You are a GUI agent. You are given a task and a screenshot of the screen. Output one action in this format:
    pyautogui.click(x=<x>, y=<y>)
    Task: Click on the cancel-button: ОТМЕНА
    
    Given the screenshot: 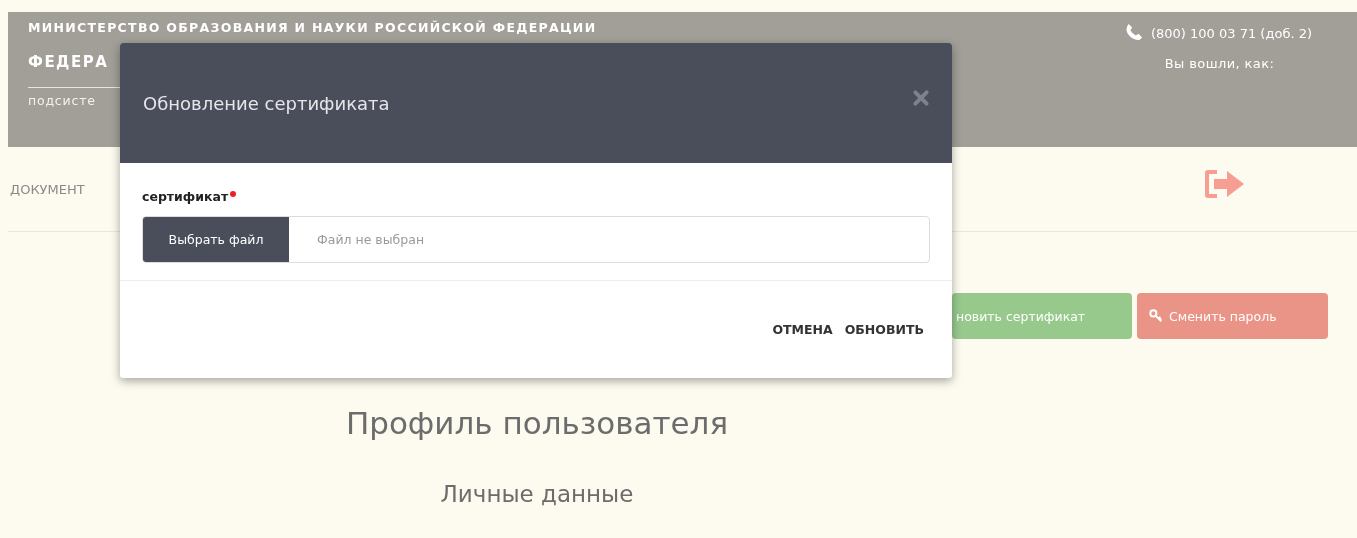 What is the action you would take?
    pyautogui.click(x=802, y=329)
    